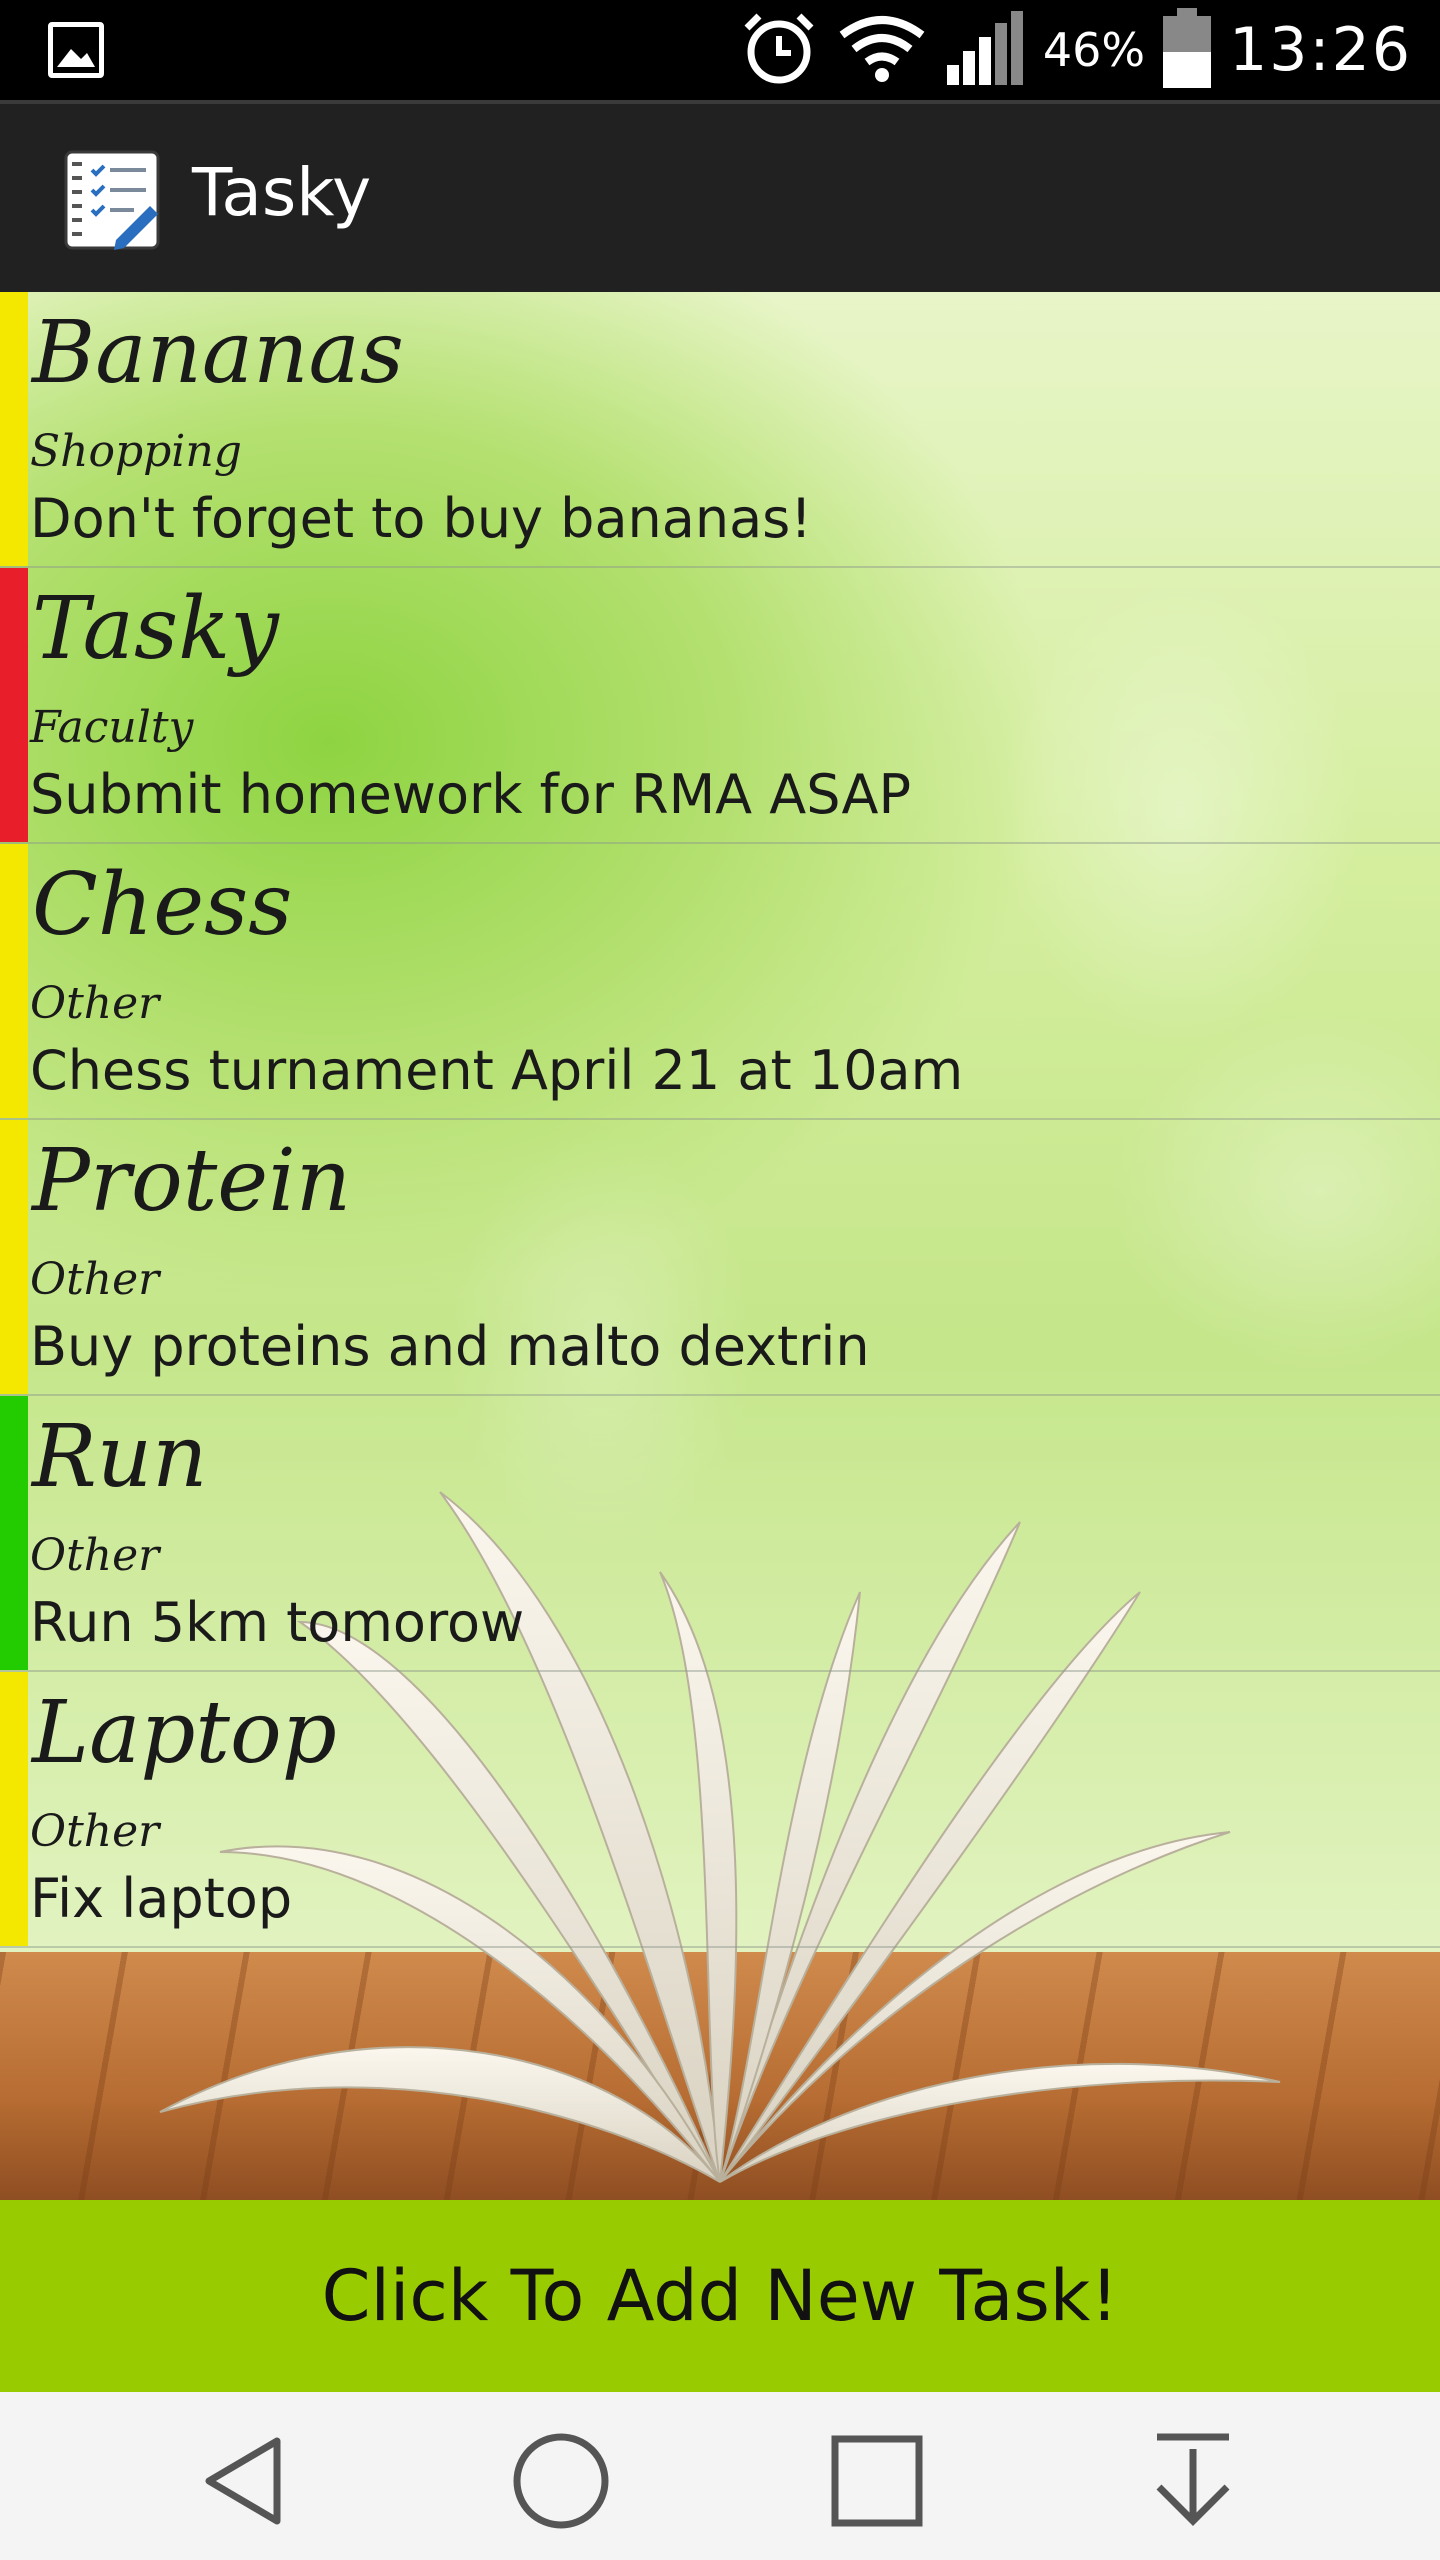 The width and height of the screenshot is (1440, 2560). What do you see at coordinates (120, 1457) in the screenshot?
I see `task-title: Run` at bounding box center [120, 1457].